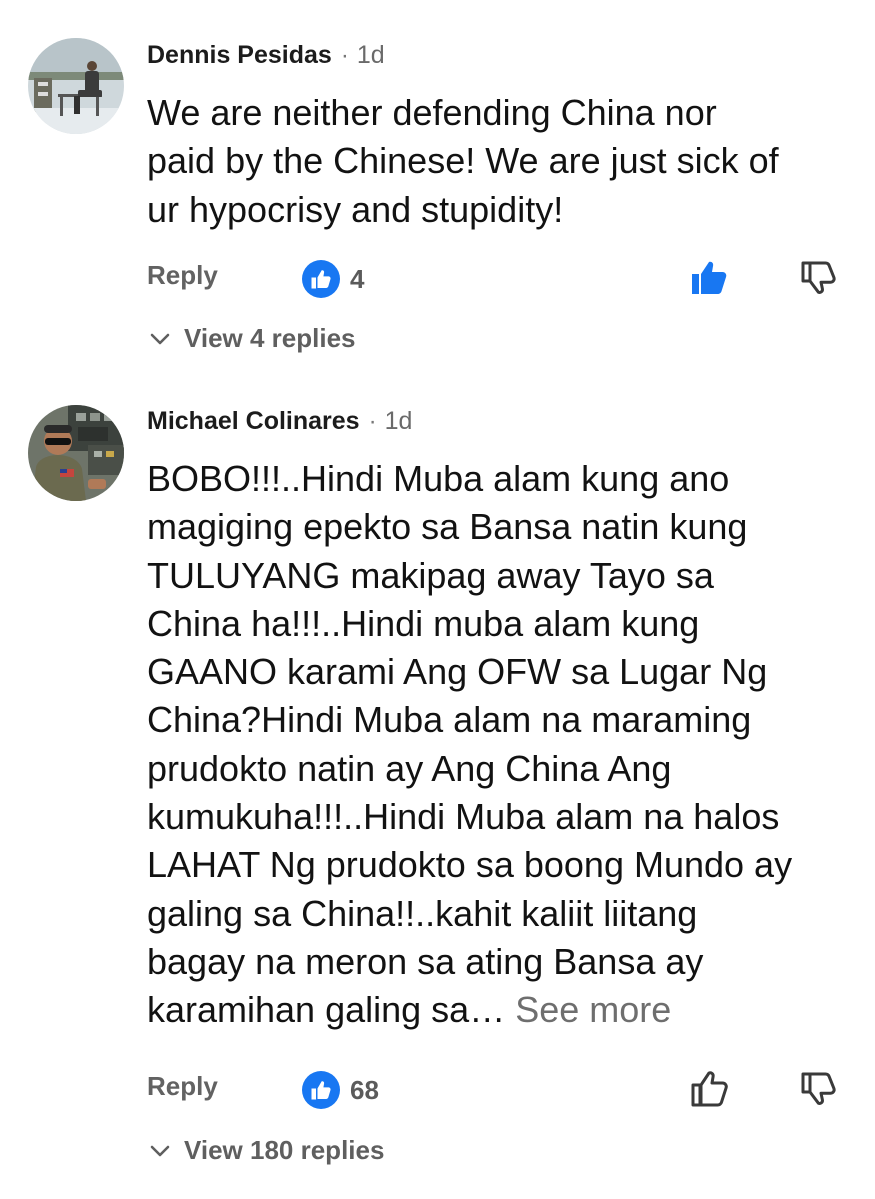 The height and width of the screenshot is (1199, 875). I want to click on view-replies-label: View 4 replies, so click(270, 338).